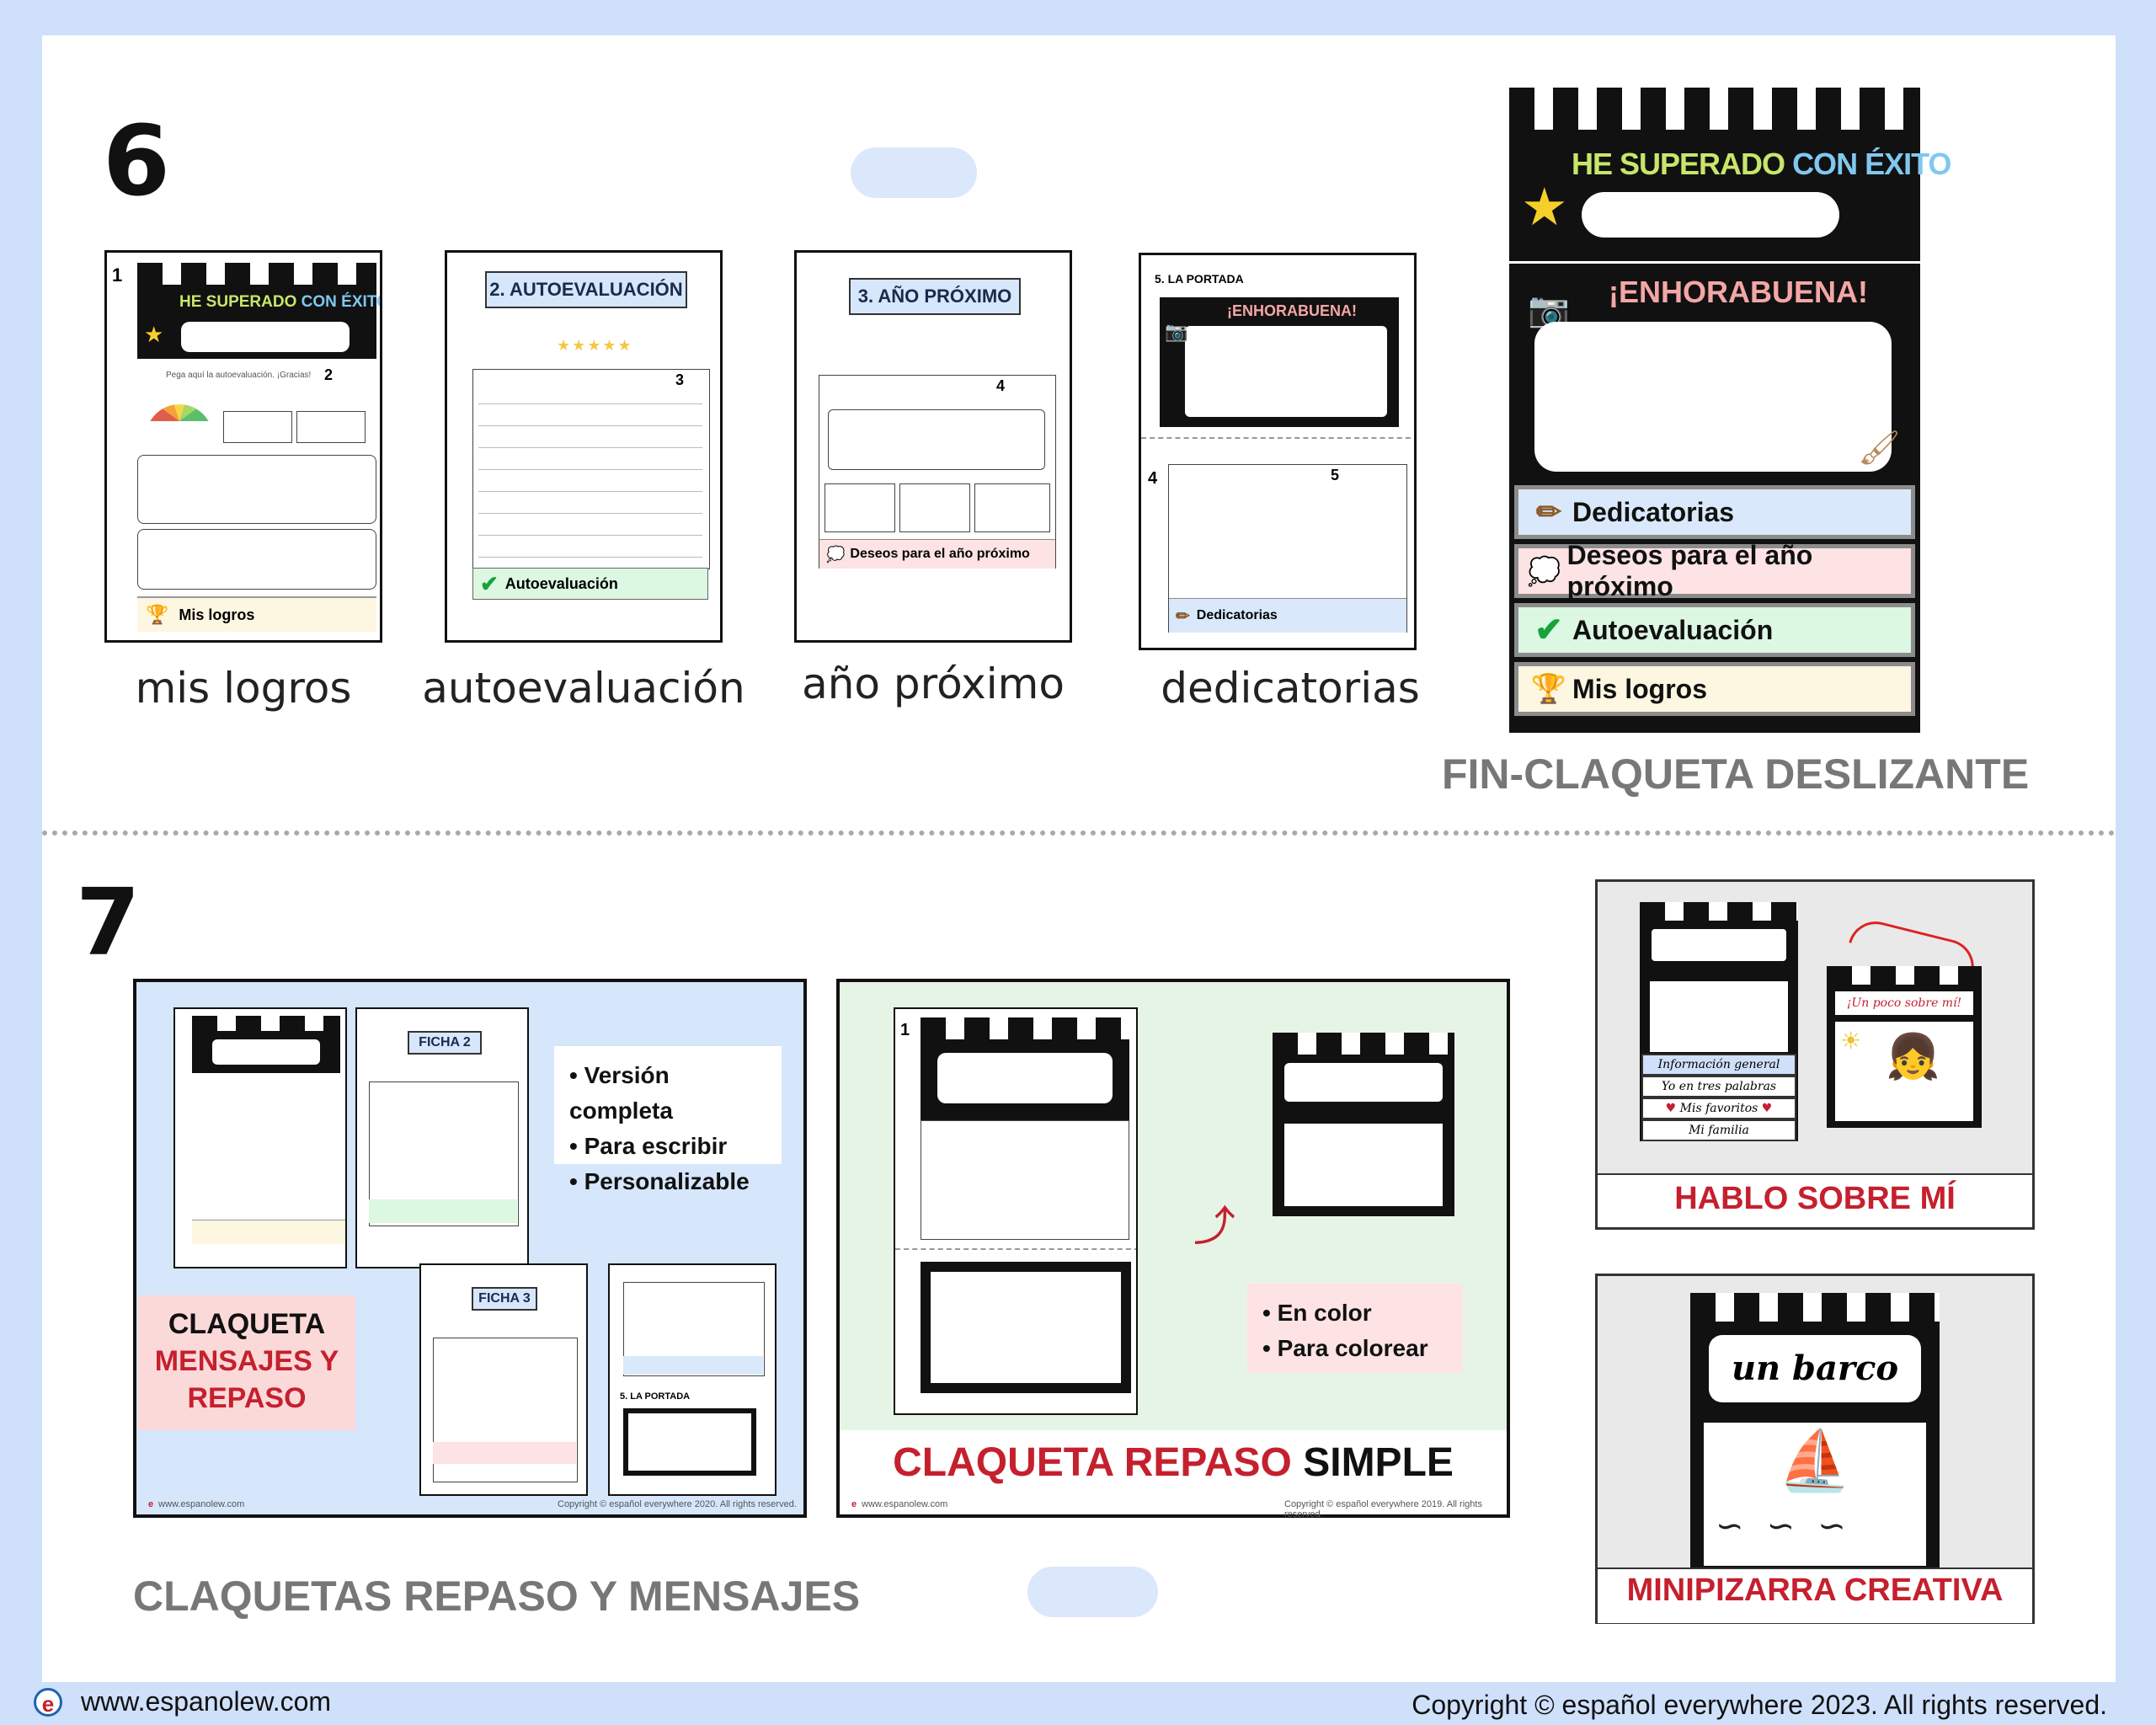 Image resolution: width=2156 pixels, height=1725 pixels. I want to click on tab-autoevaluacion: ✔ Autoevaluación, so click(1714, 630).